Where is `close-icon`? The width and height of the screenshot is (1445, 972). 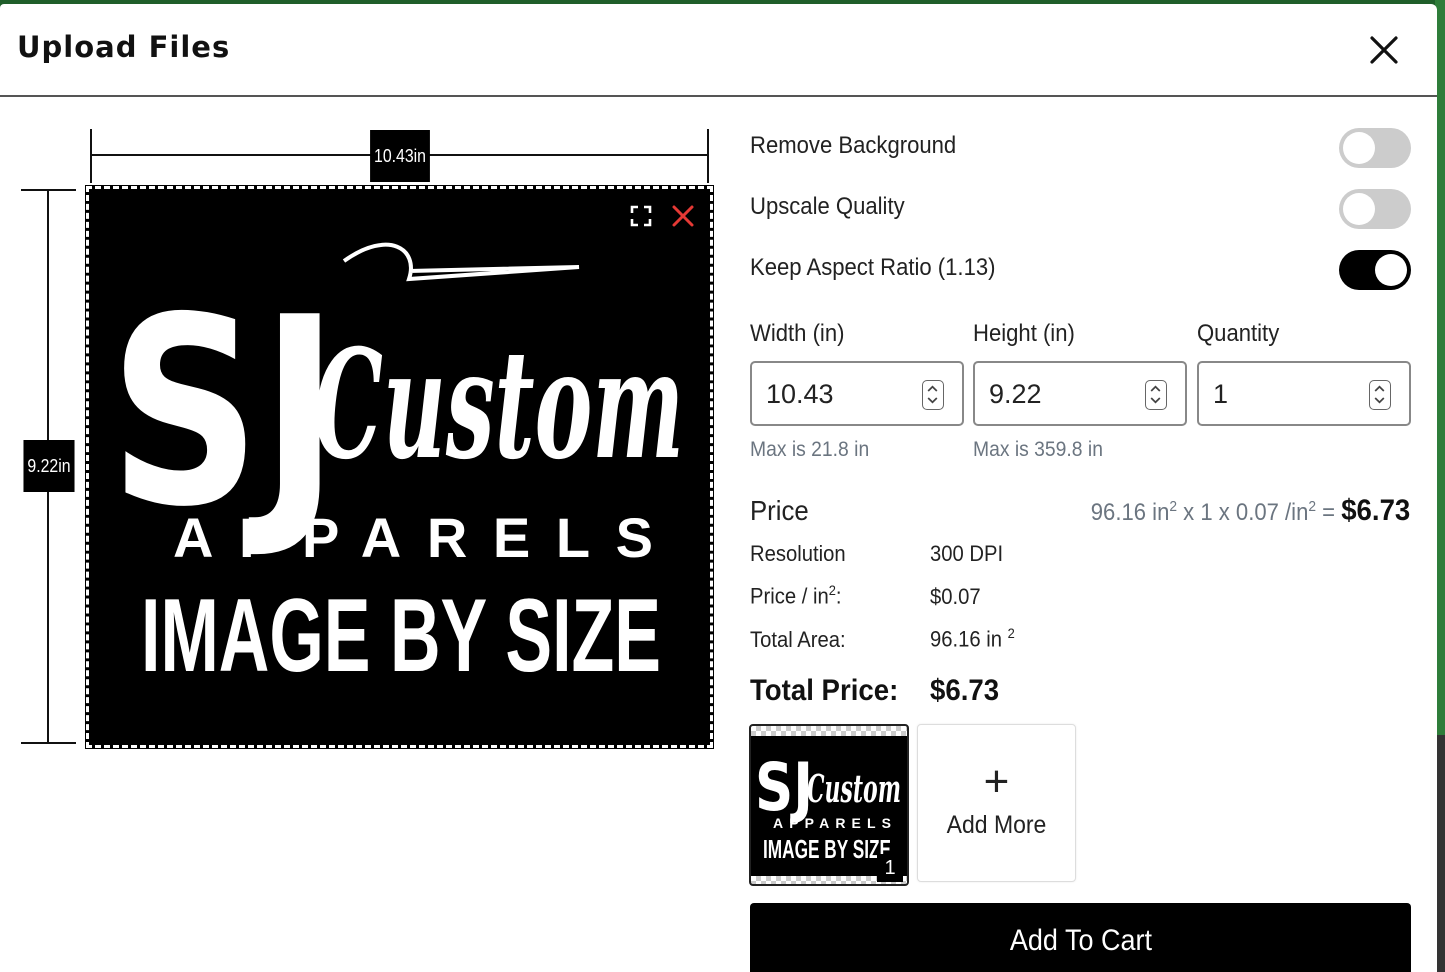
close-icon is located at coordinates (1384, 50).